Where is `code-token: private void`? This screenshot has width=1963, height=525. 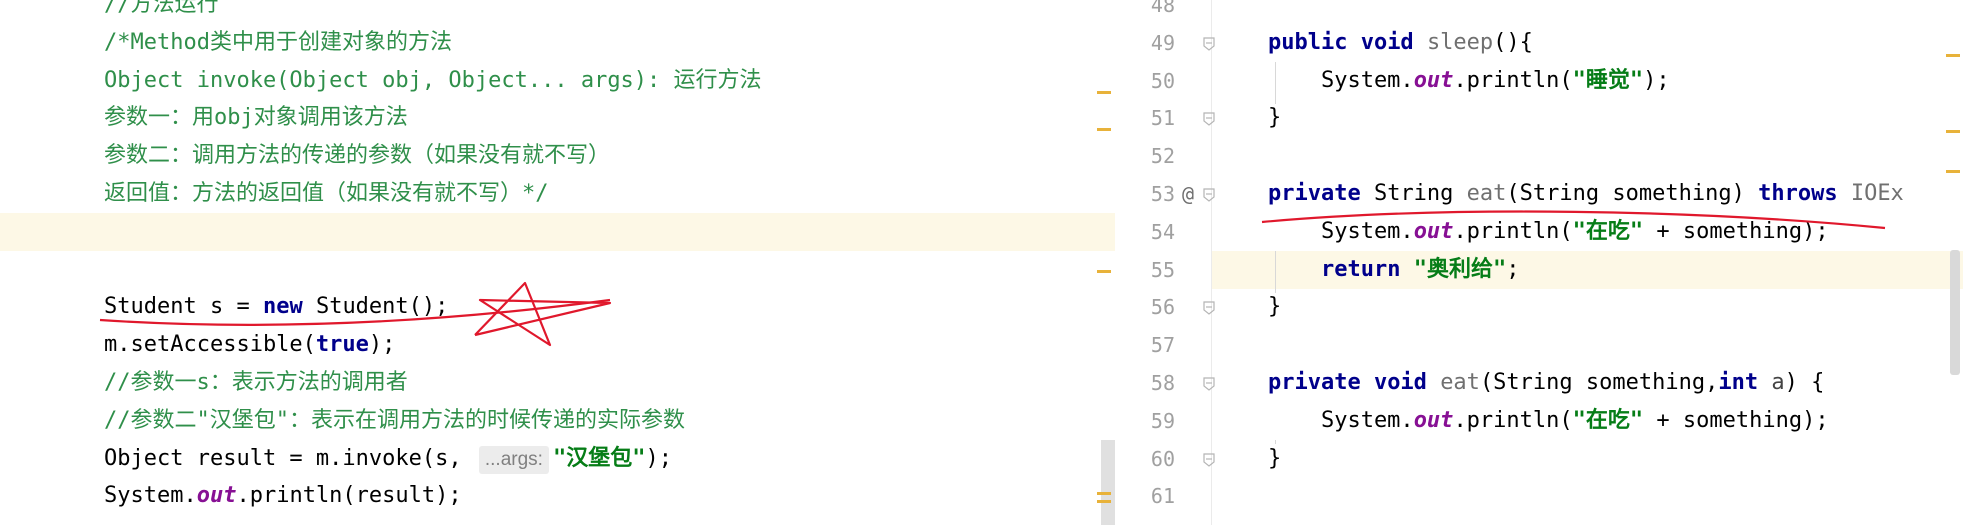 code-token: private void is located at coordinates (1347, 382).